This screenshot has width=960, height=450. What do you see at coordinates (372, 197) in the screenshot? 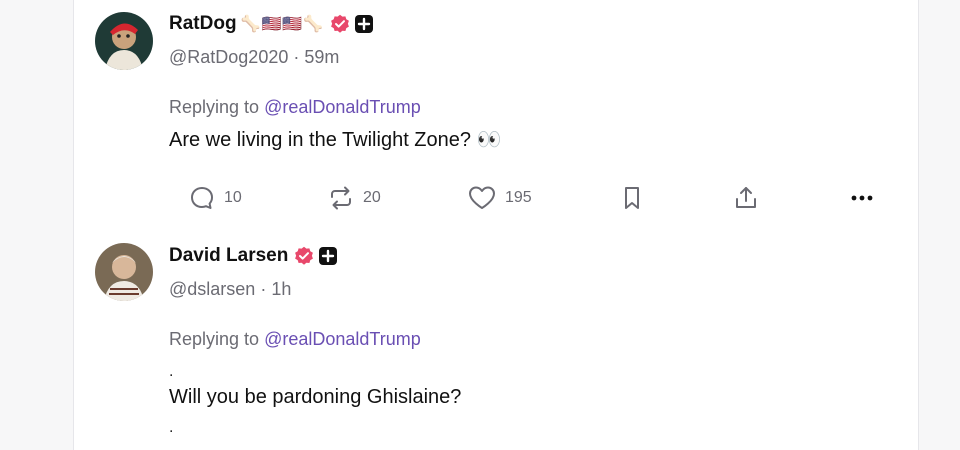
I see `repost-count: 20` at bounding box center [372, 197].